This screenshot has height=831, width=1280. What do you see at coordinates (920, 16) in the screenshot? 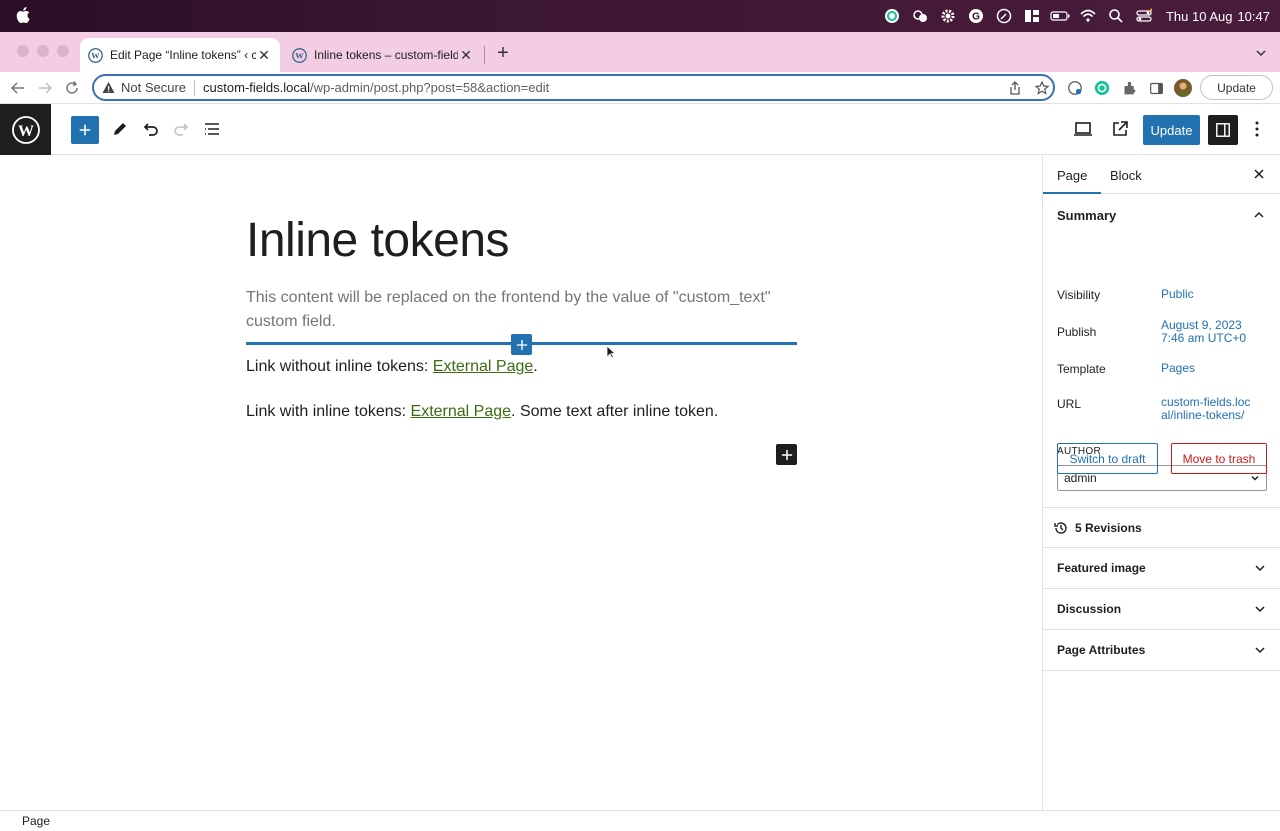
I see `weather-clock-tray-icon` at bounding box center [920, 16].